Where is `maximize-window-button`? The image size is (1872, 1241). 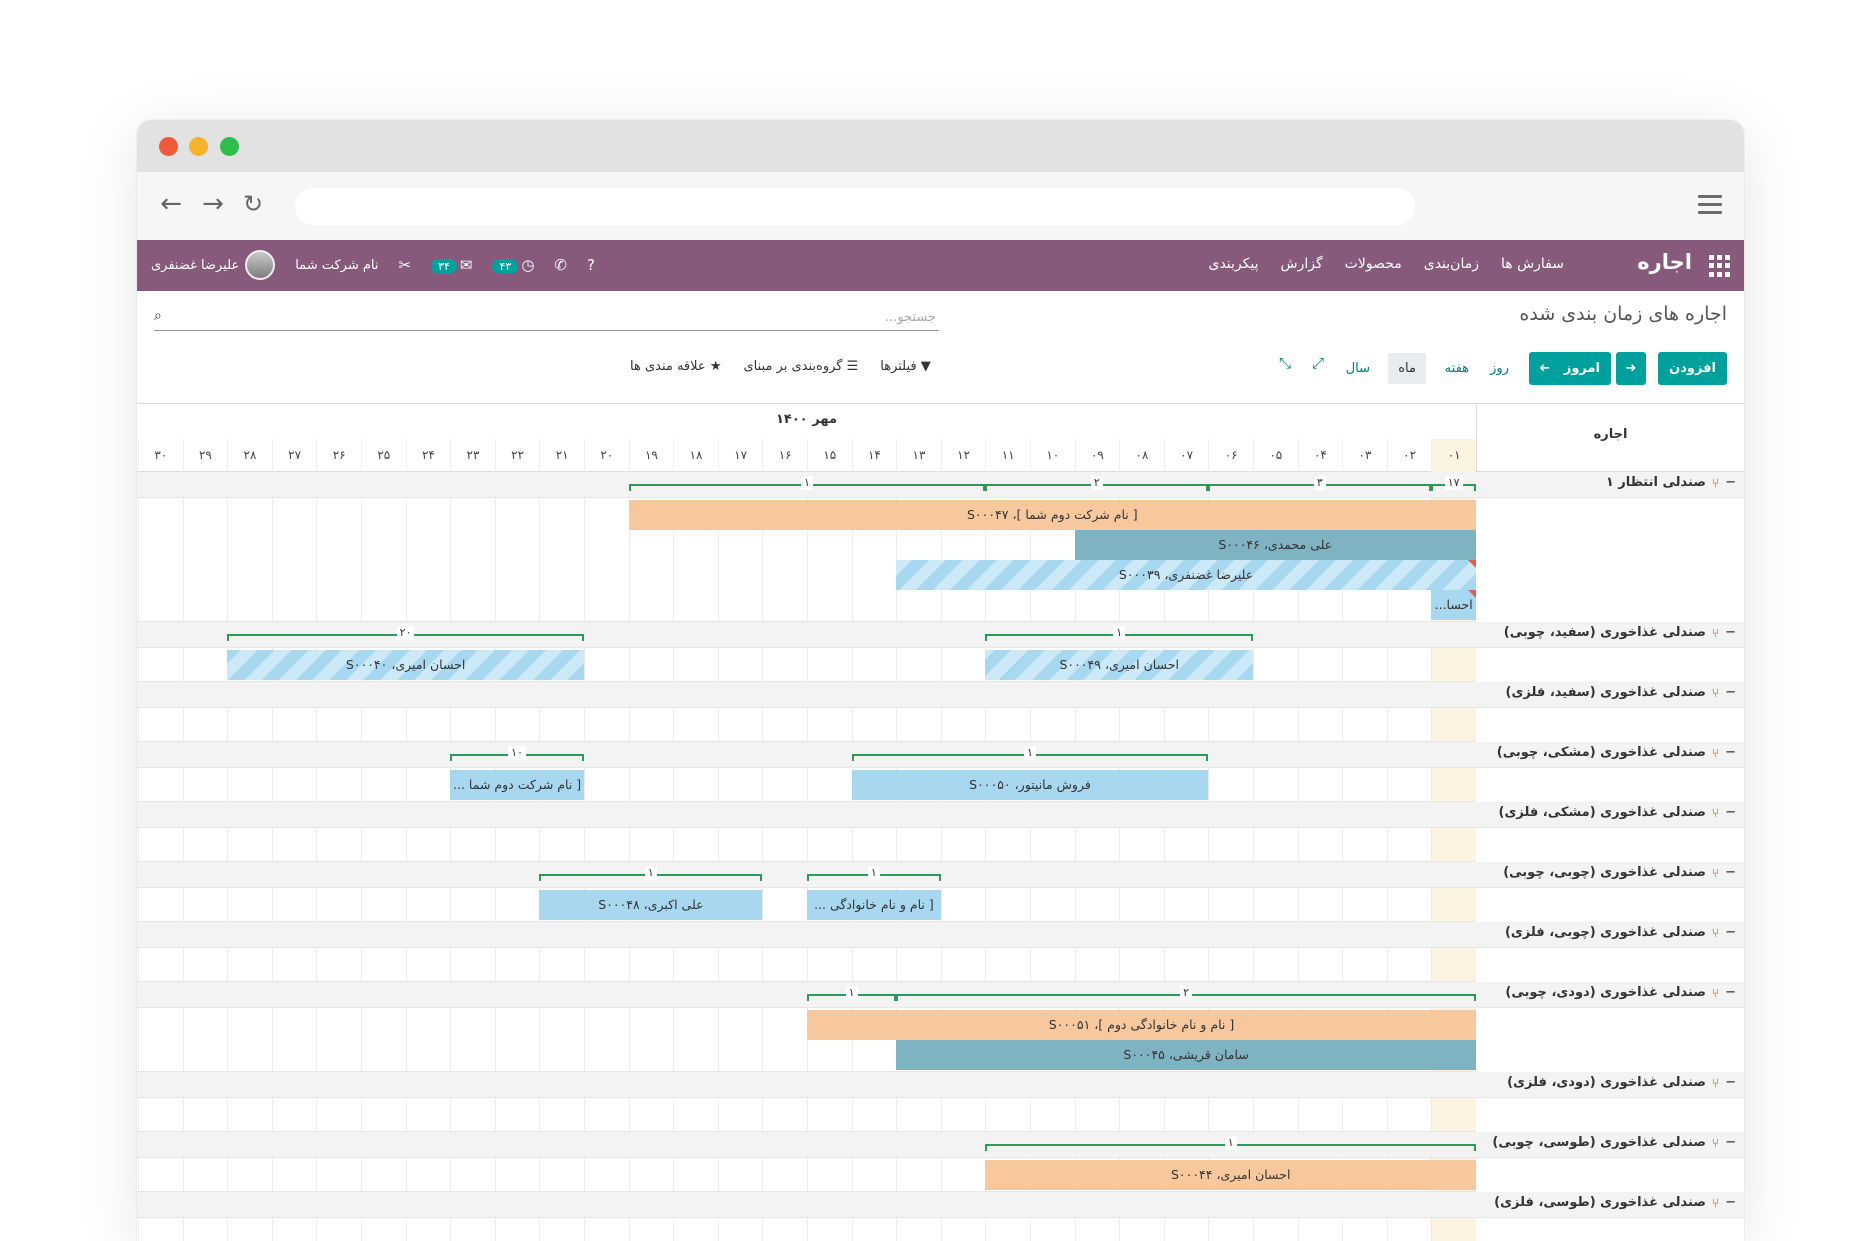 maximize-window-button is located at coordinates (229, 146).